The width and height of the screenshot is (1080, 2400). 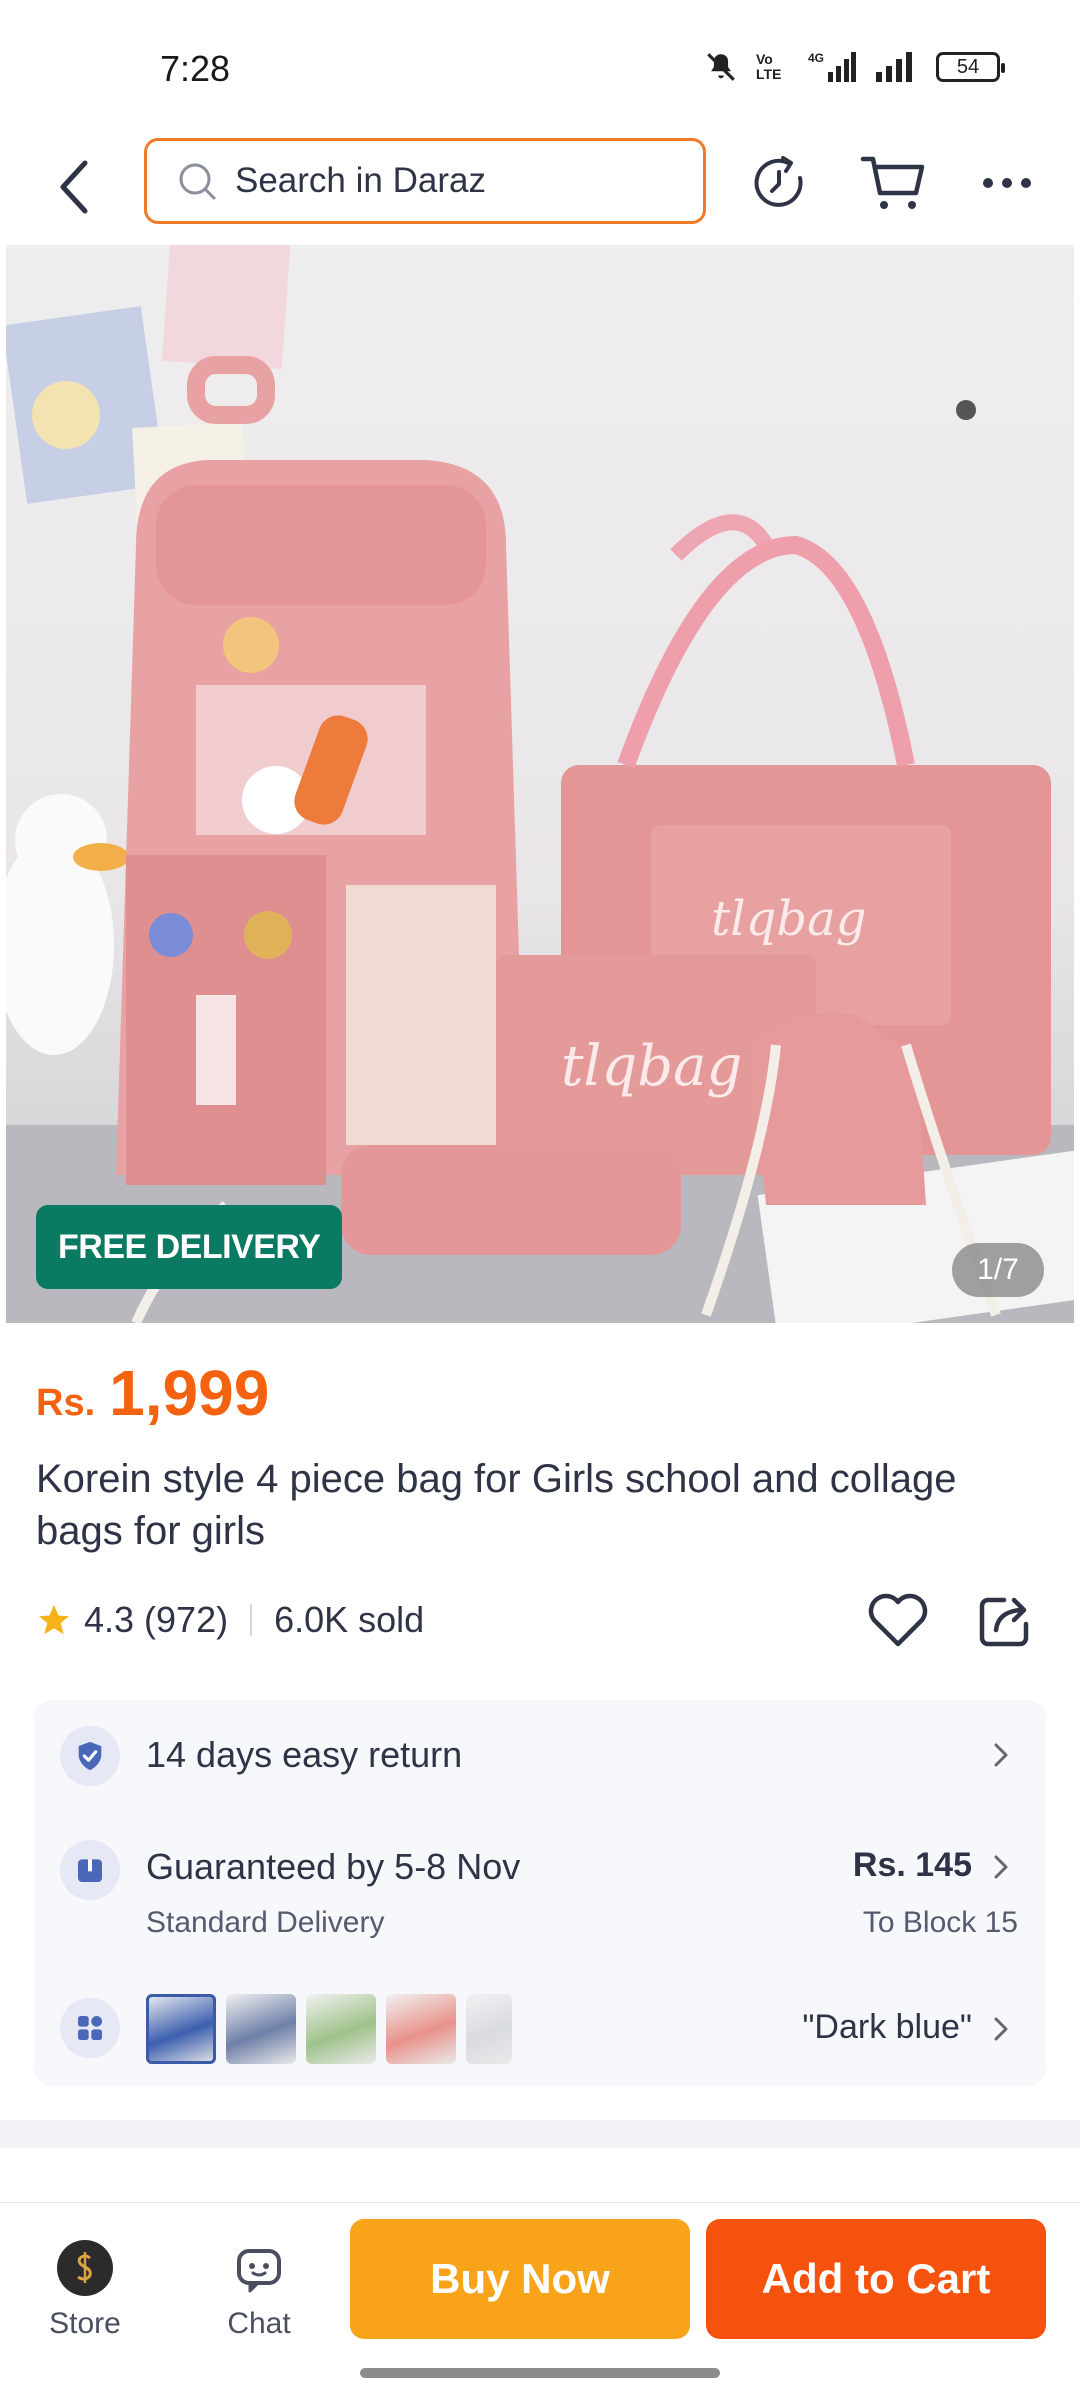 What do you see at coordinates (540, 1755) in the screenshot?
I see `return-policy-row: 14 days easy return` at bounding box center [540, 1755].